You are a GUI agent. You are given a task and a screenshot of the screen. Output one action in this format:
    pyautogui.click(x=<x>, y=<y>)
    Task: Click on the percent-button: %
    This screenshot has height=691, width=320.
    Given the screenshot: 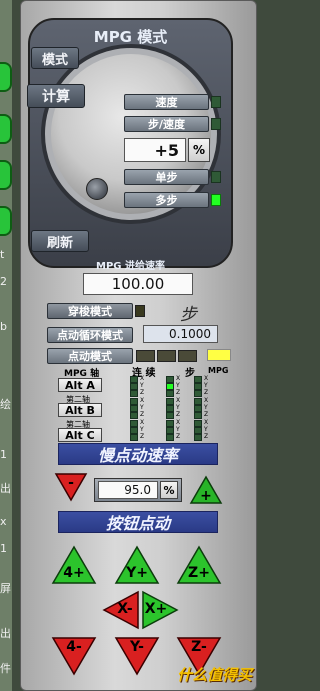 What is the action you would take?
    pyautogui.click(x=199, y=150)
    